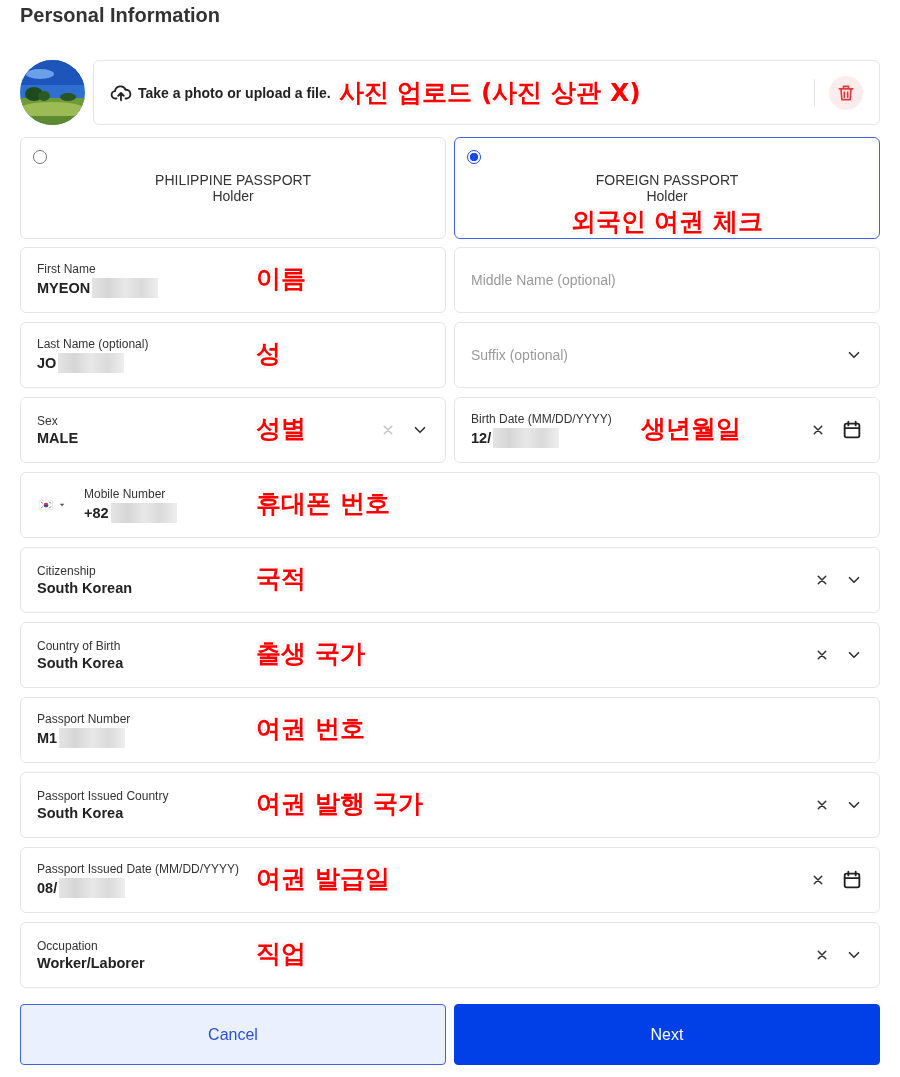  What do you see at coordinates (138, 869) in the screenshot?
I see `field-label: Passport Issued Date (MM/DD/YYYY)` at bounding box center [138, 869].